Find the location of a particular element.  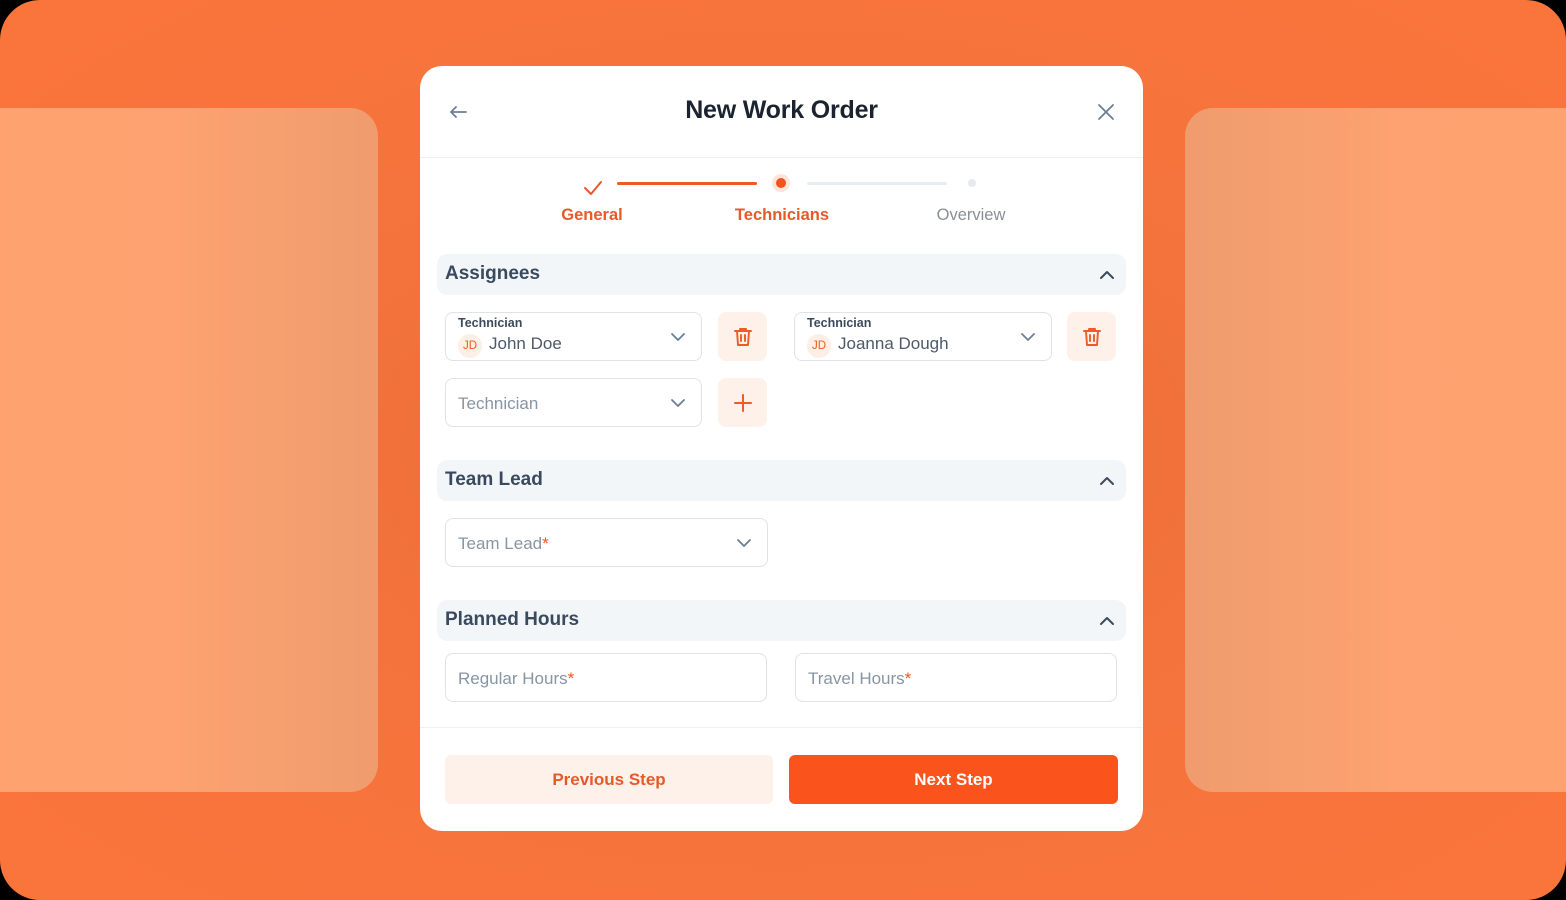

plus-icon is located at coordinates (742, 402).